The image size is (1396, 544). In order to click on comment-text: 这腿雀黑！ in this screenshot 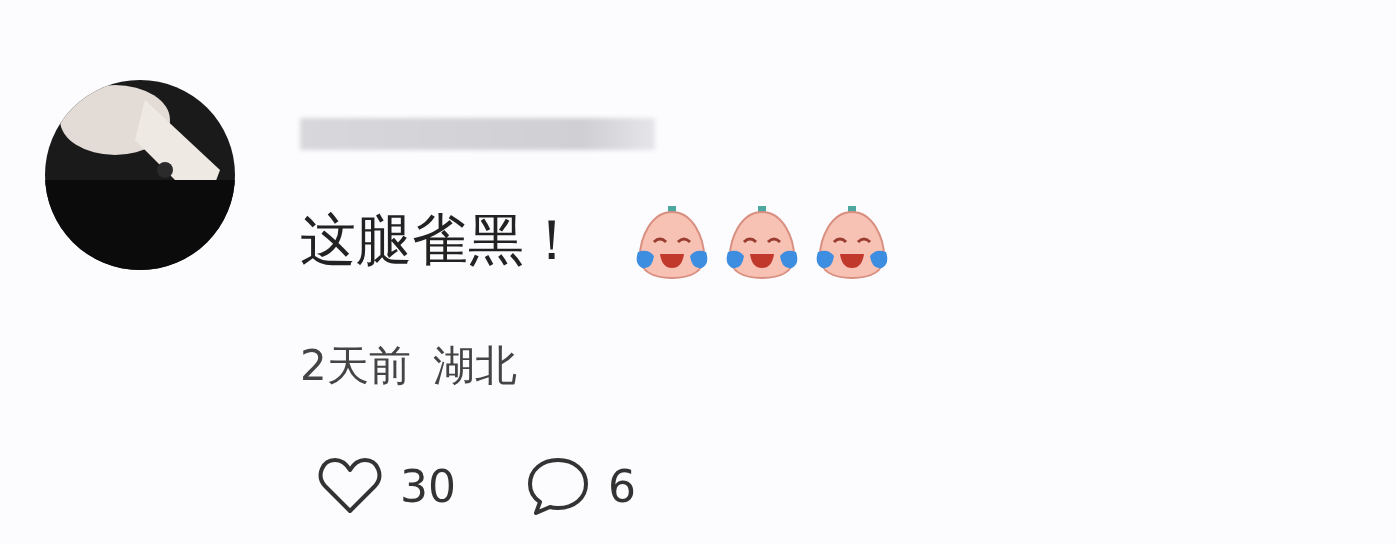, I will do `click(440, 240)`.